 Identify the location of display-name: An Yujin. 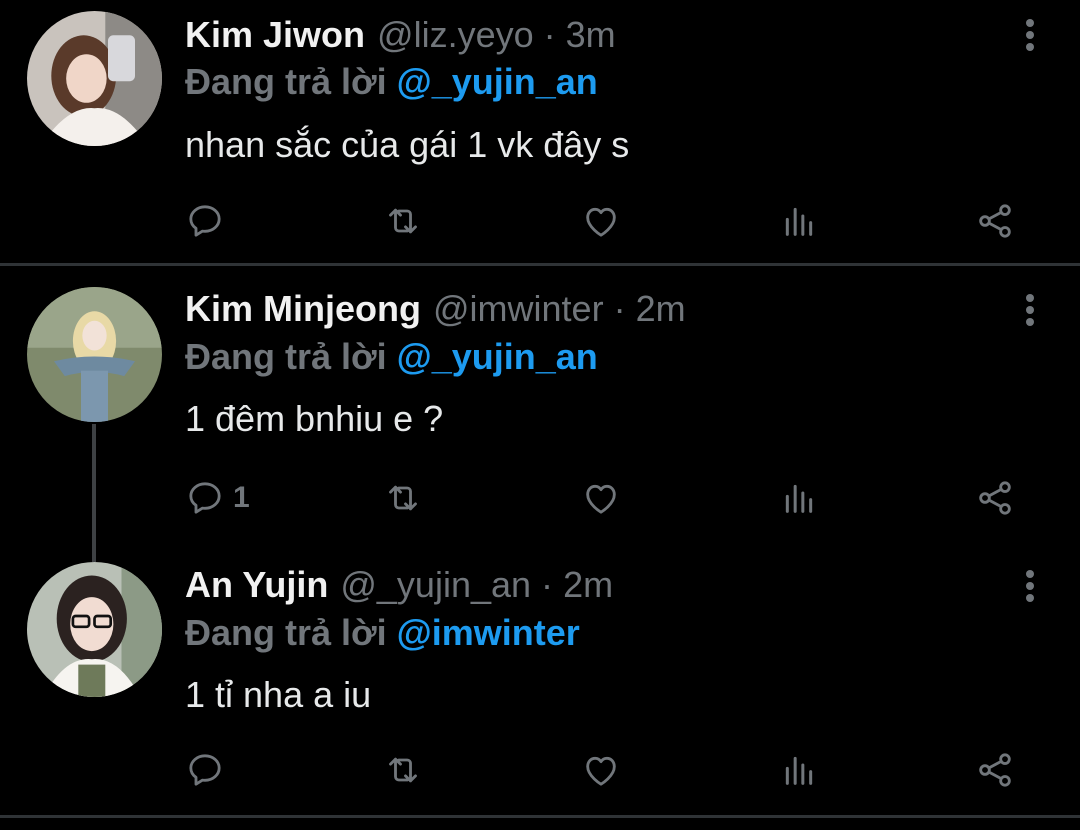
(256, 584).